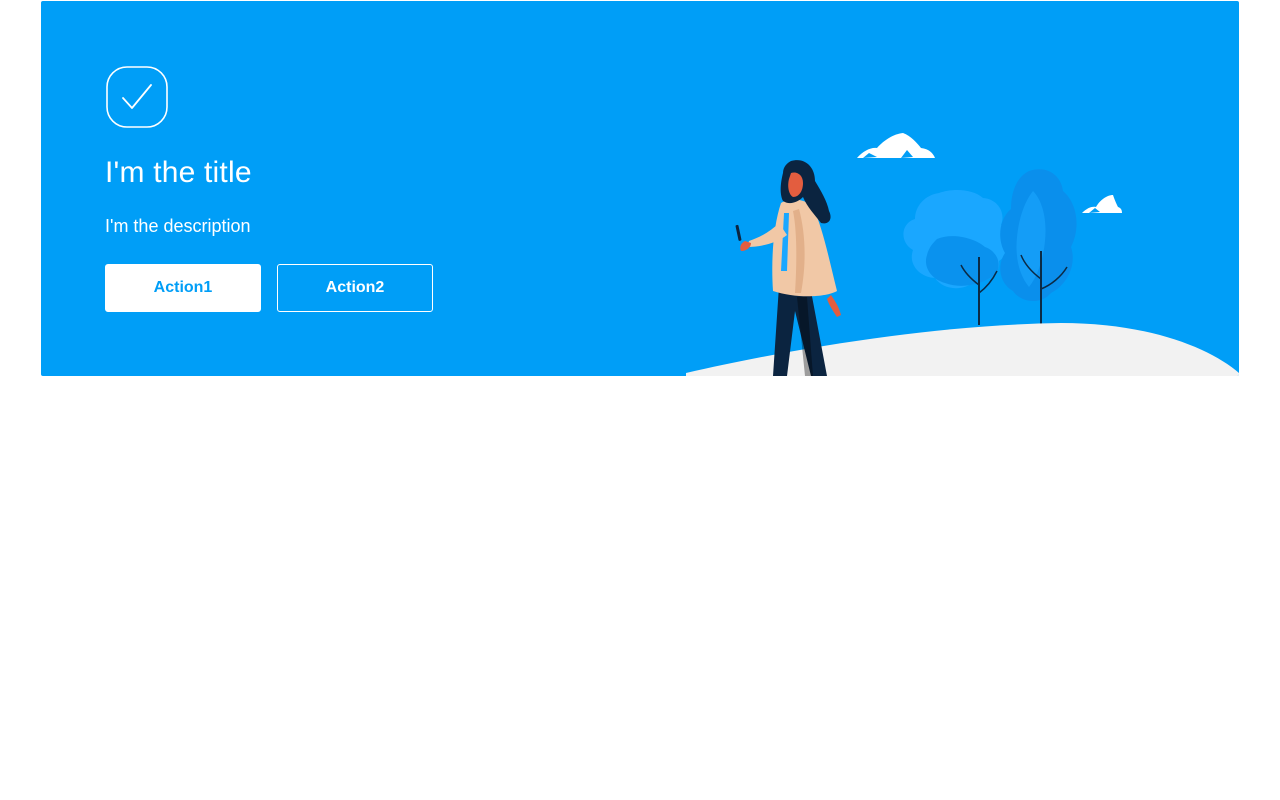 Image resolution: width=1280 pixels, height=800 pixels. What do you see at coordinates (178, 226) in the screenshot?
I see `page-description: I'm the description` at bounding box center [178, 226].